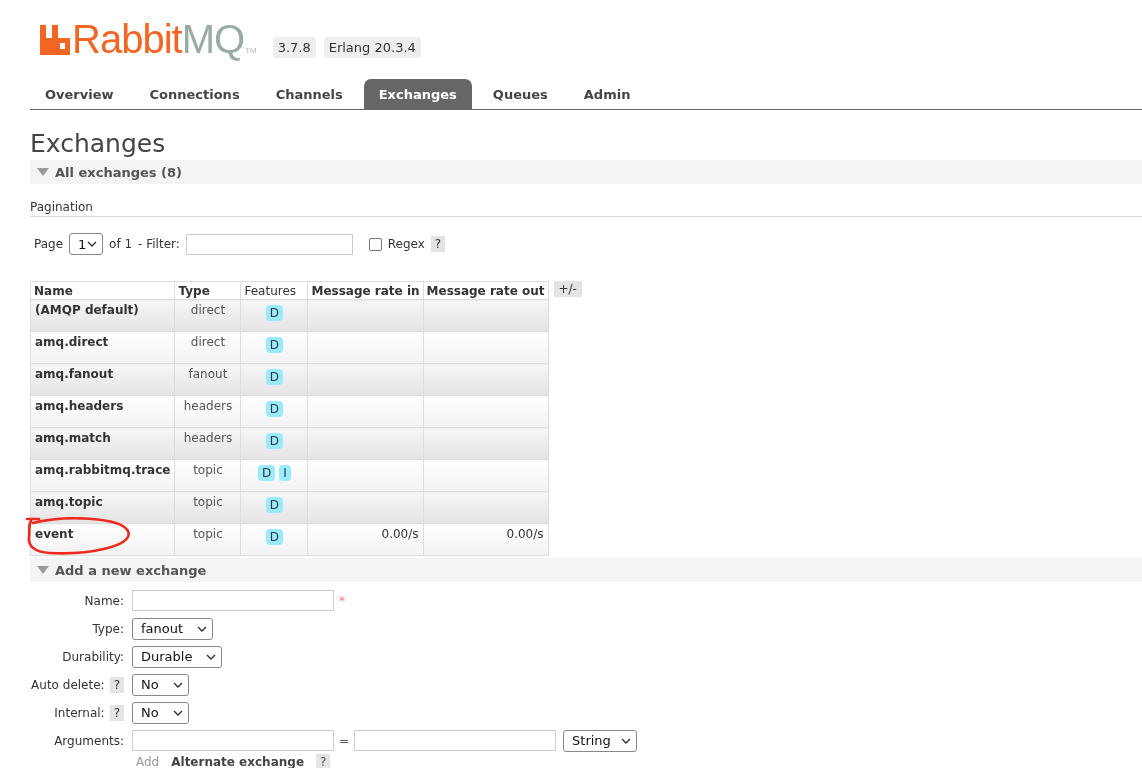  What do you see at coordinates (365, 290) in the screenshot?
I see `column-header: Message rate in` at bounding box center [365, 290].